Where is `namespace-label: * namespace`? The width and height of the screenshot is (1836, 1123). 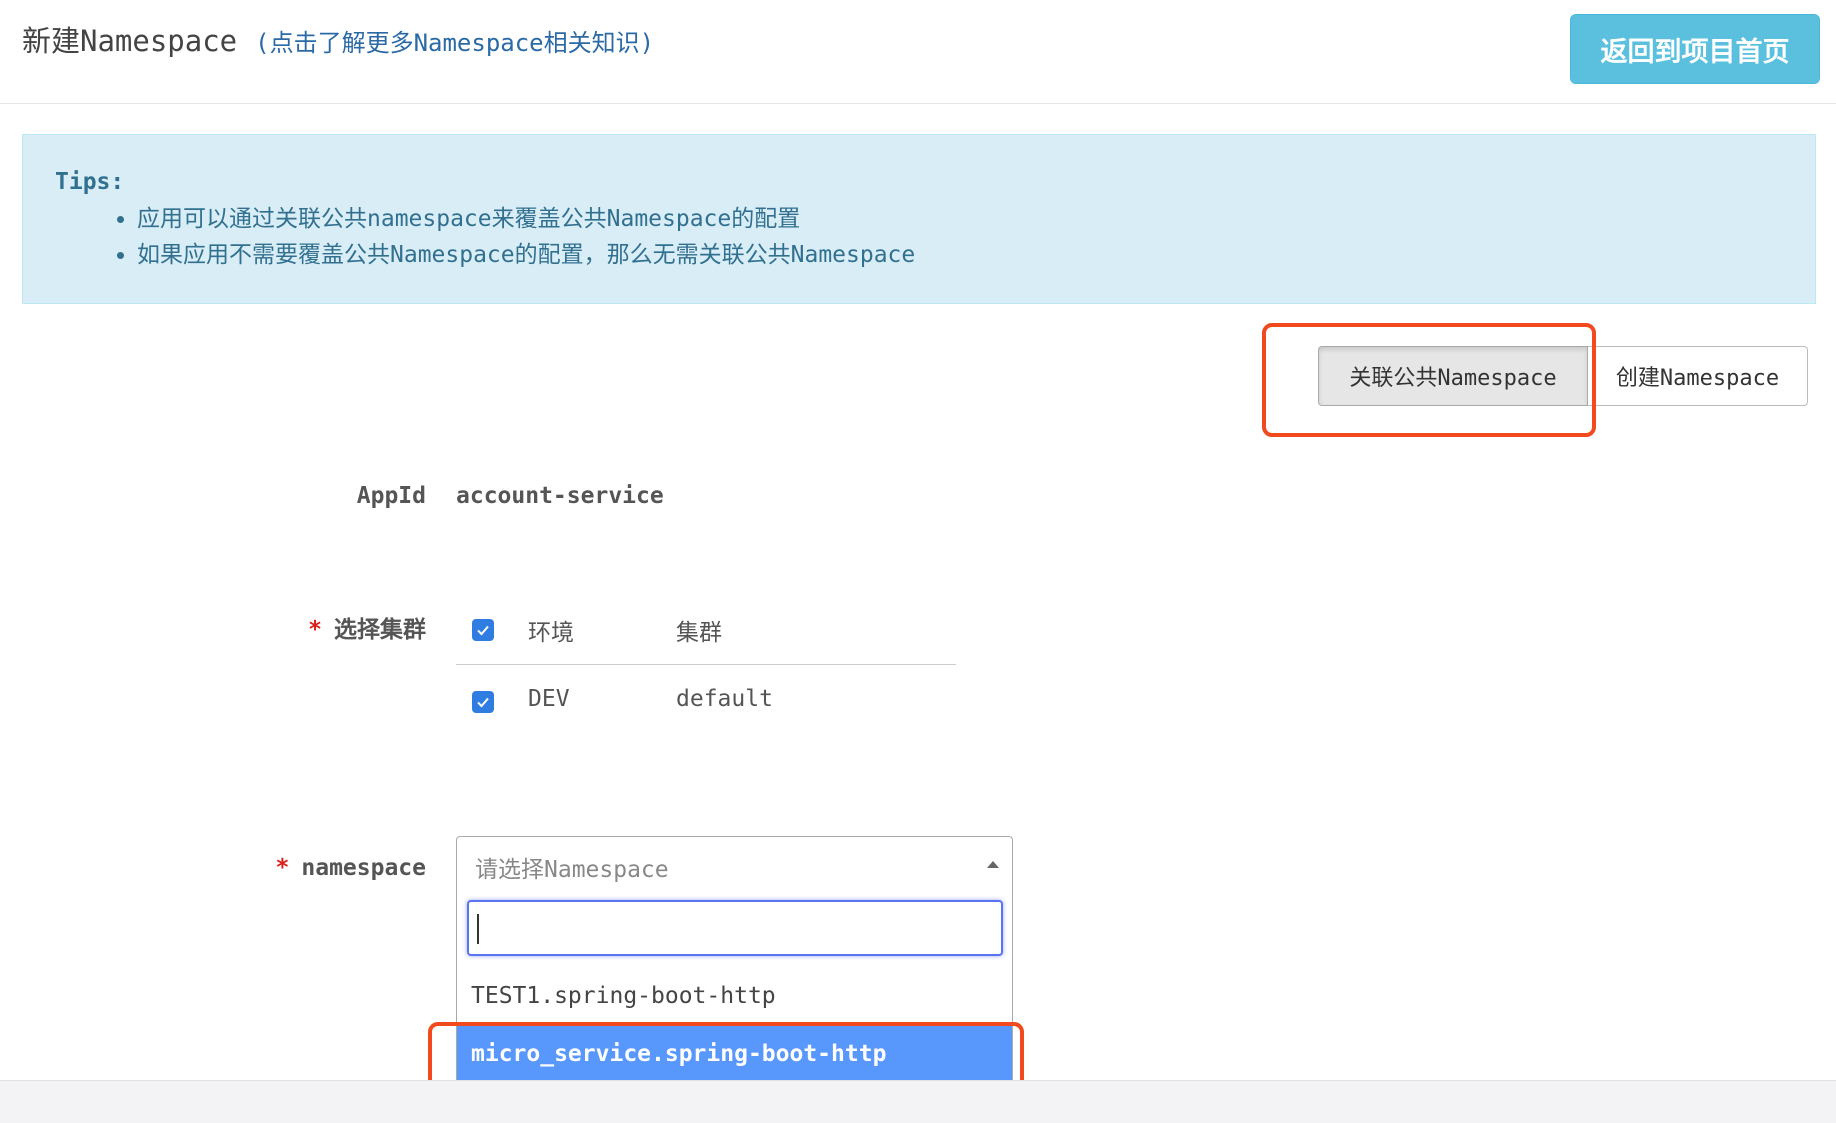
namespace-label: * namespace is located at coordinates (313, 868).